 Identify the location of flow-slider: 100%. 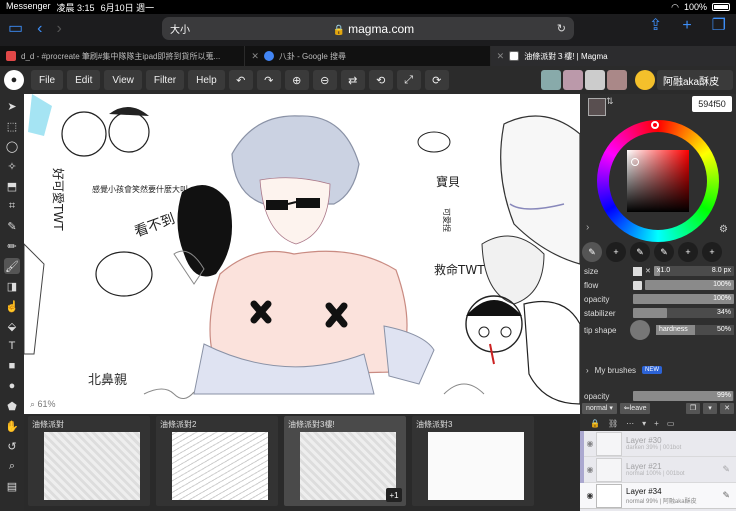
(689, 285).